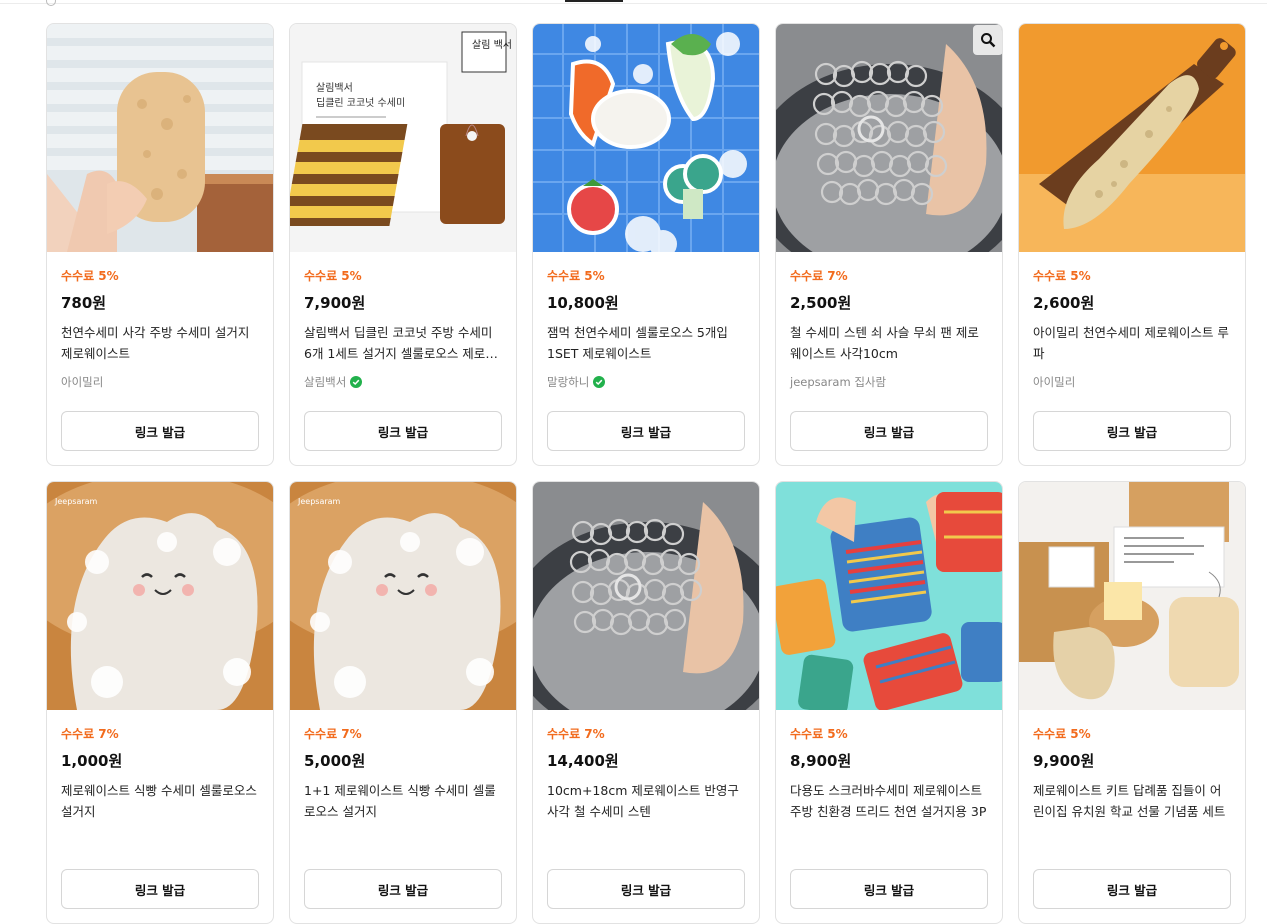  I want to click on product-name: 제로웨이스트 키트 답례품 집들이 어린이집 유치원 학교 선물 기념품 세트, so click(1132, 801).